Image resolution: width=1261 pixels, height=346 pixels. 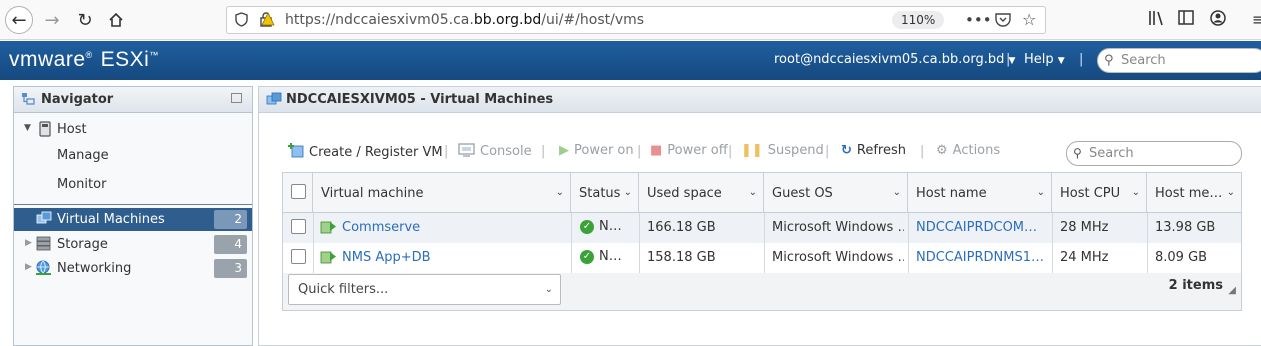 I want to click on nav-virtual-machines: Virtual Machines 2, so click(x=133, y=219).